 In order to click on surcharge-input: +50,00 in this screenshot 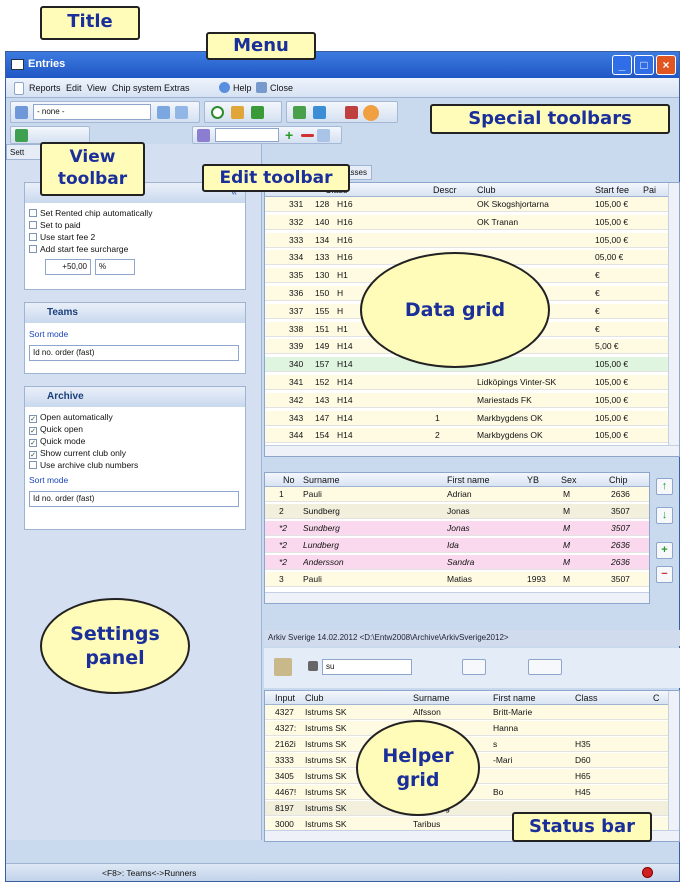, I will do `click(68, 267)`.